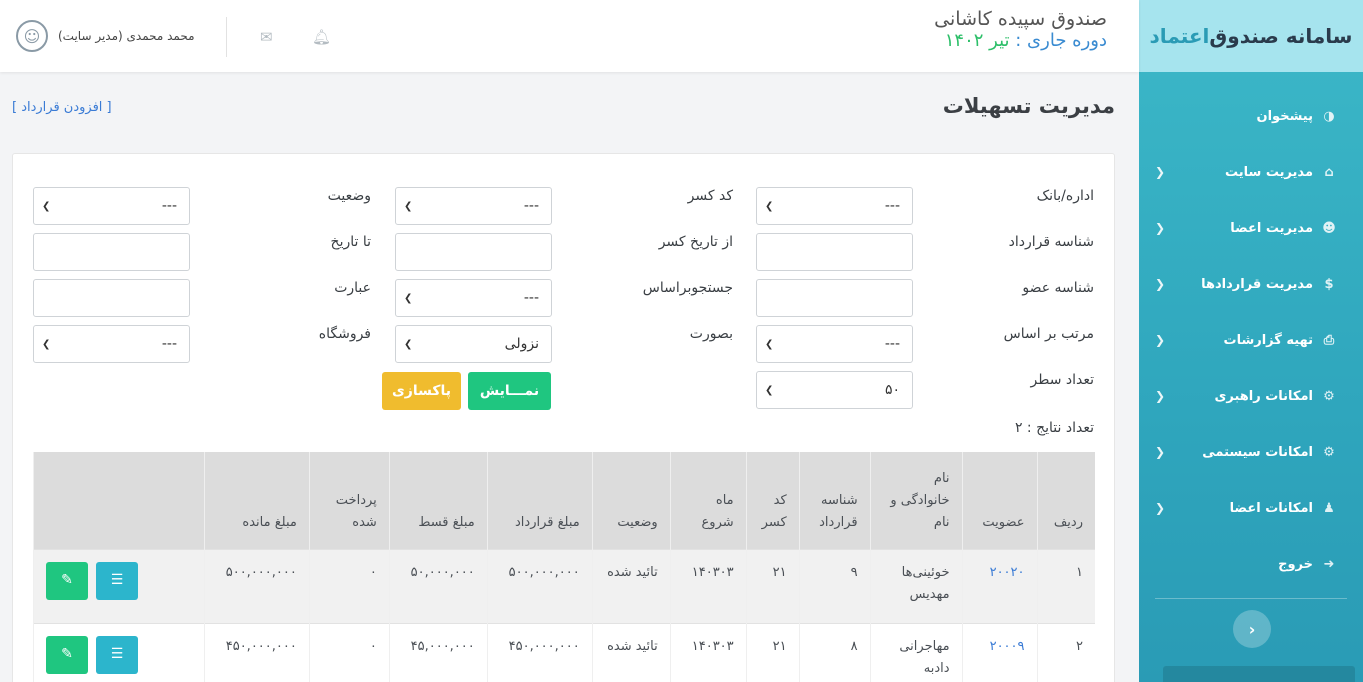 This screenshot has height=682, width=1363. Describe the element at coordinates (1295, 564) in the screenshot. I see `sidebar-item-label: خروج` at that location.